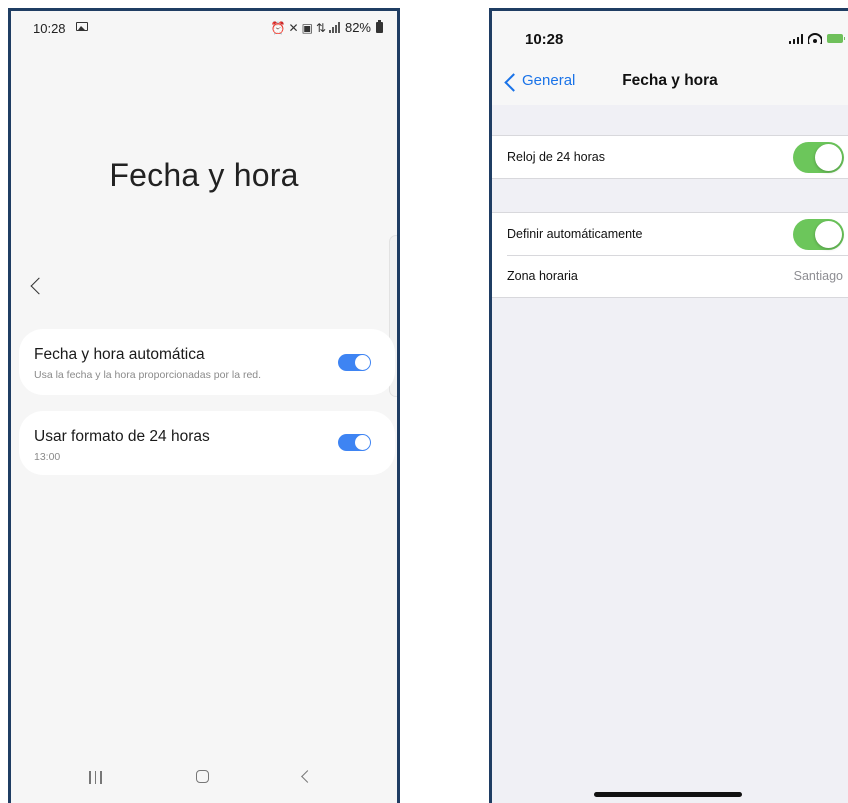  What do you see at coordinates (293, 27) in the screenshot?
I see `mute-icon: ✕` at bounding box center [293, 27].